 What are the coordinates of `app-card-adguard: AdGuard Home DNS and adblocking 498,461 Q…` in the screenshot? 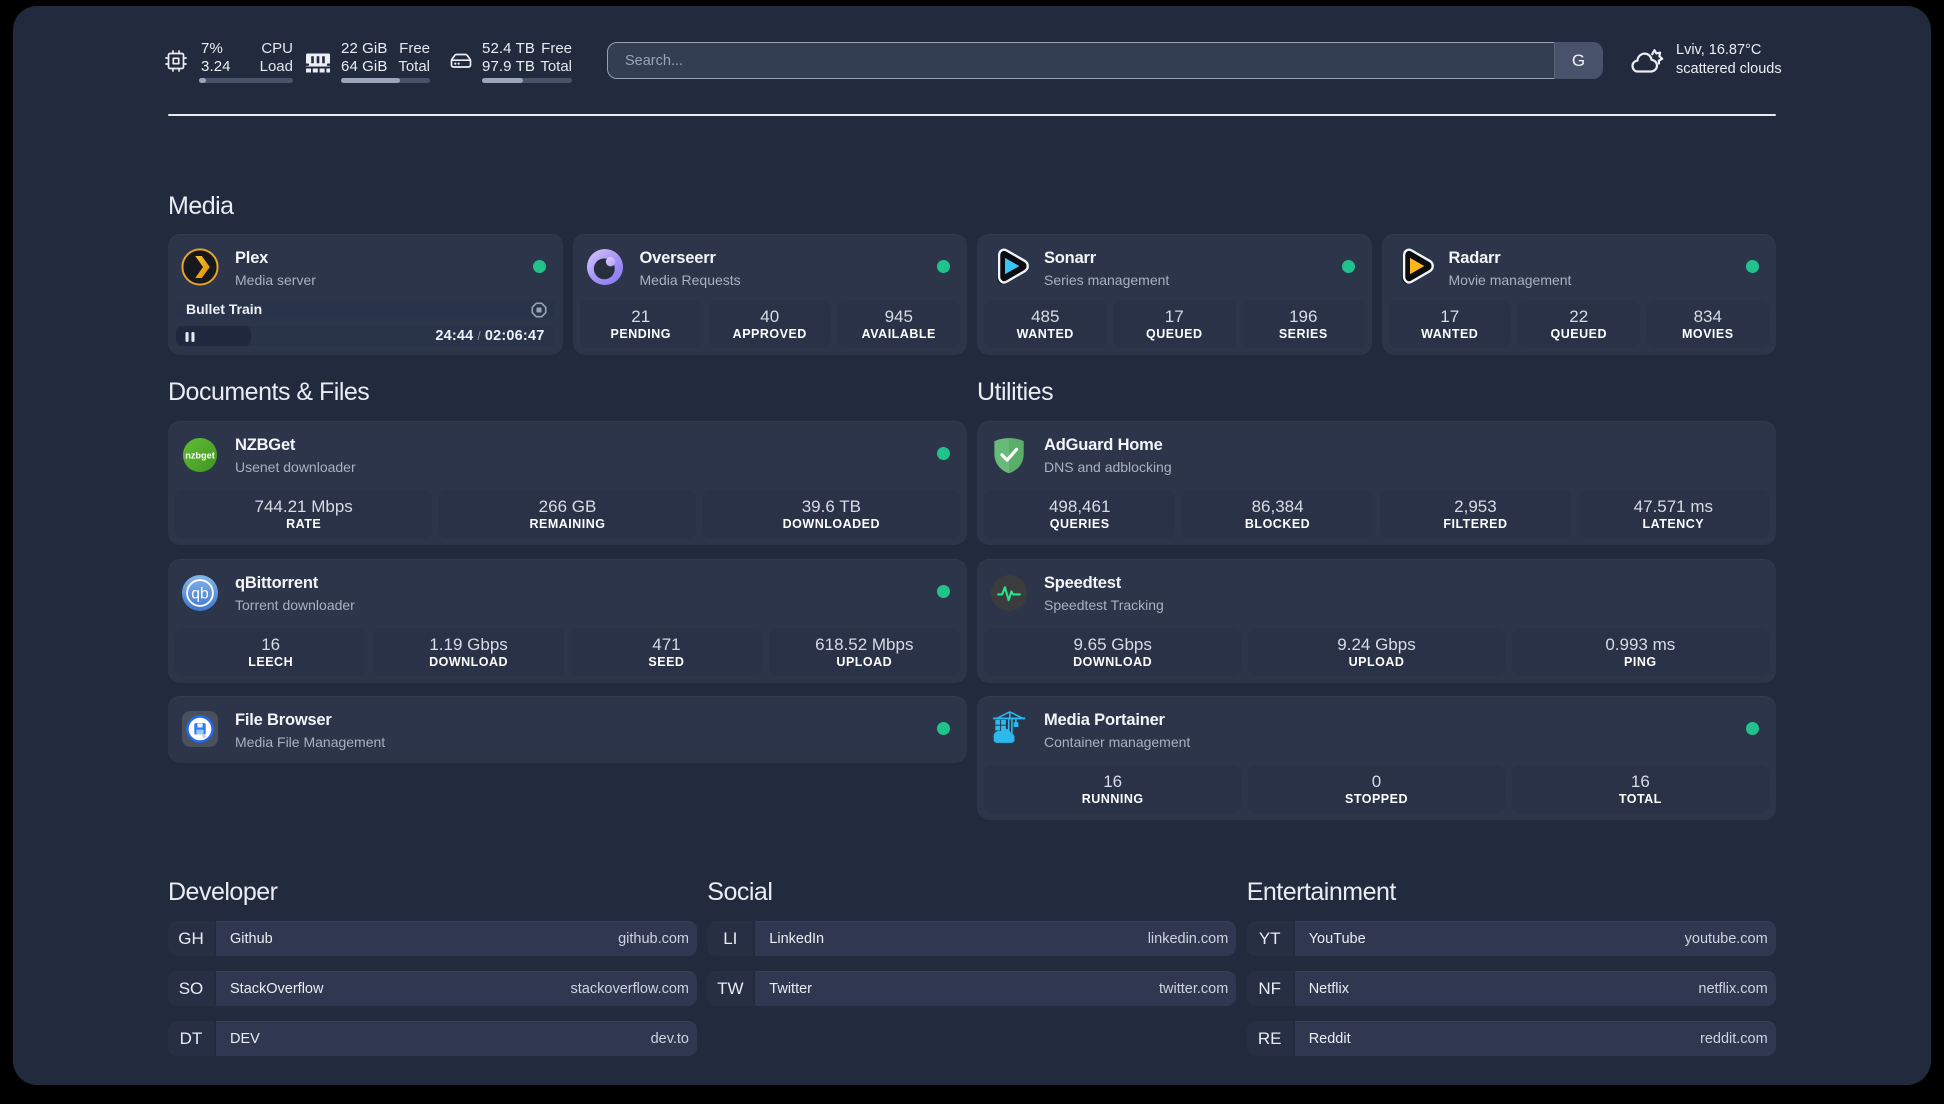 It's located at (1376, 483).